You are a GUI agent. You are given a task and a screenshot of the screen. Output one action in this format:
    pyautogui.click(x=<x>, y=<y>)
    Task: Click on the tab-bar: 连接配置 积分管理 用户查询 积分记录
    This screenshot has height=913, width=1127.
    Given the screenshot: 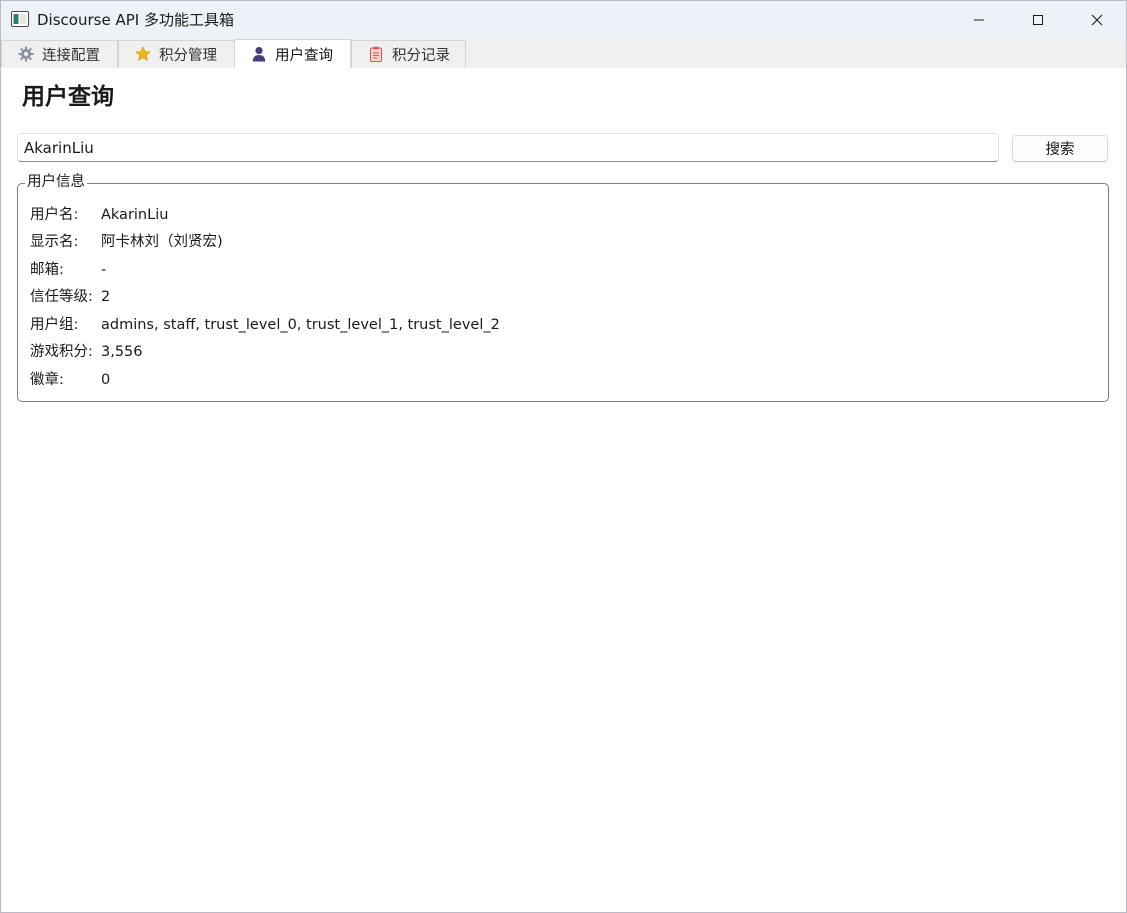 What is the action you would take?
    pyautogui.click(x=563, y=53)
    